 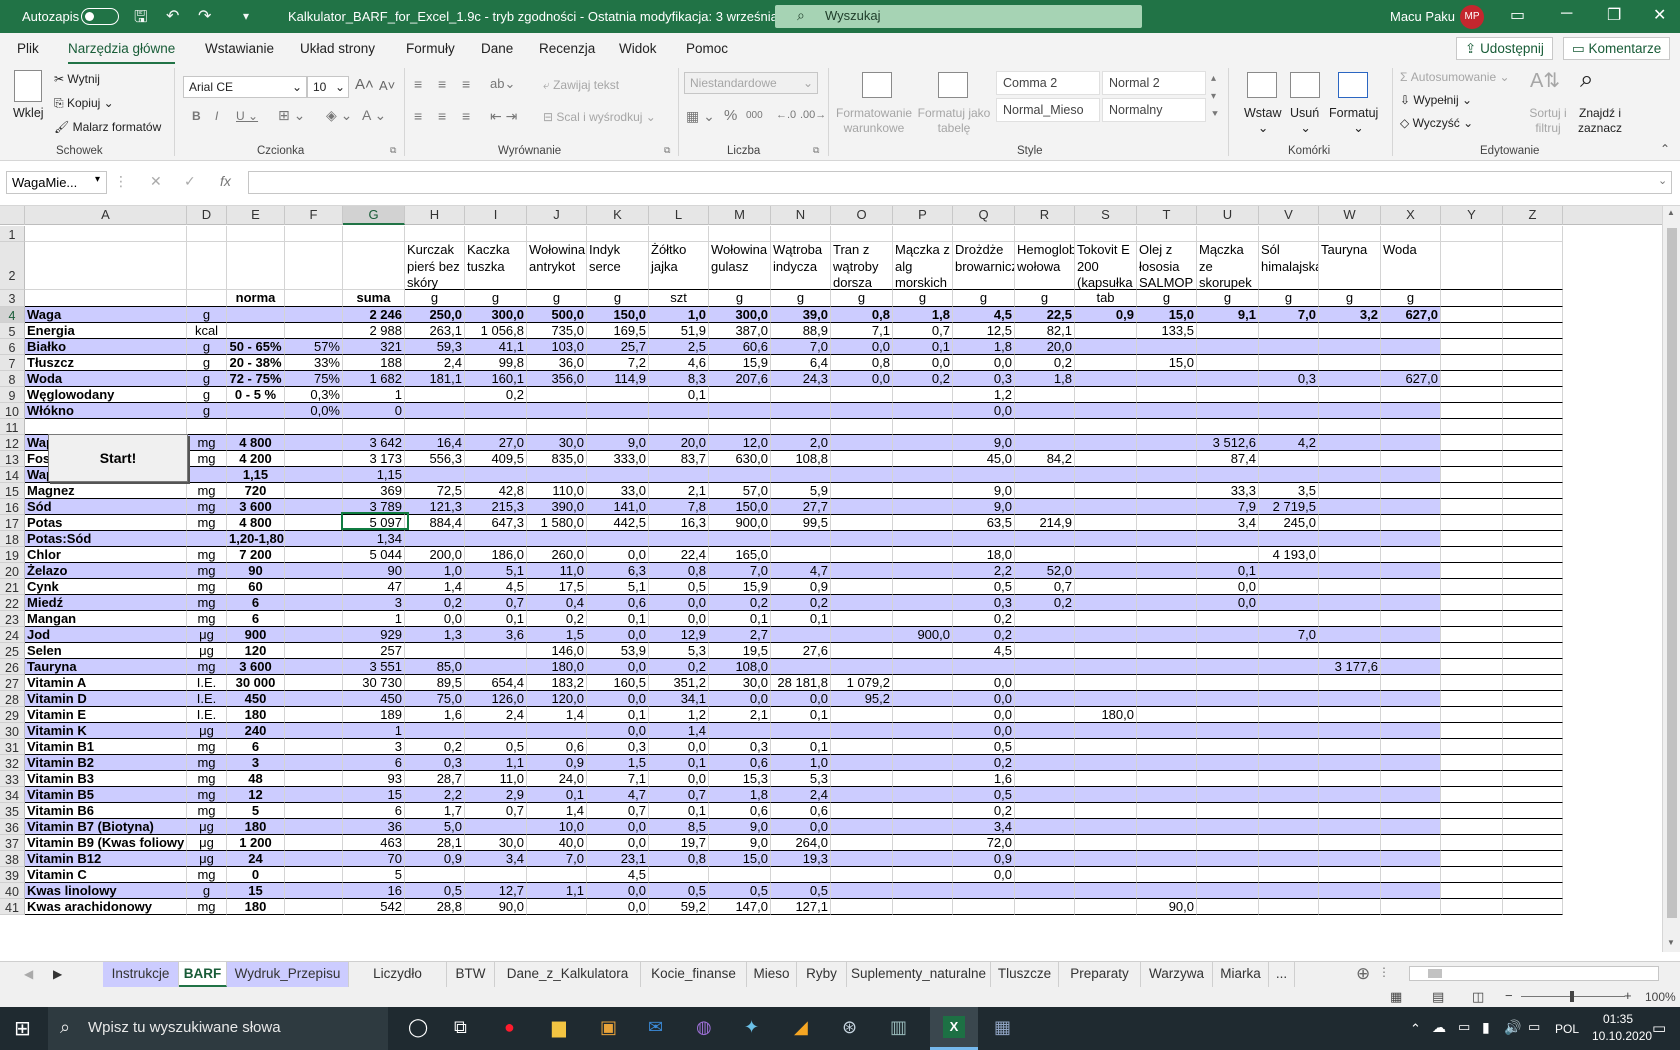 What do you see at coordinates (1545, 80) in the screenshot?
I see `sort-filter-icon: A⇅` at bounding box center [1545, 80].